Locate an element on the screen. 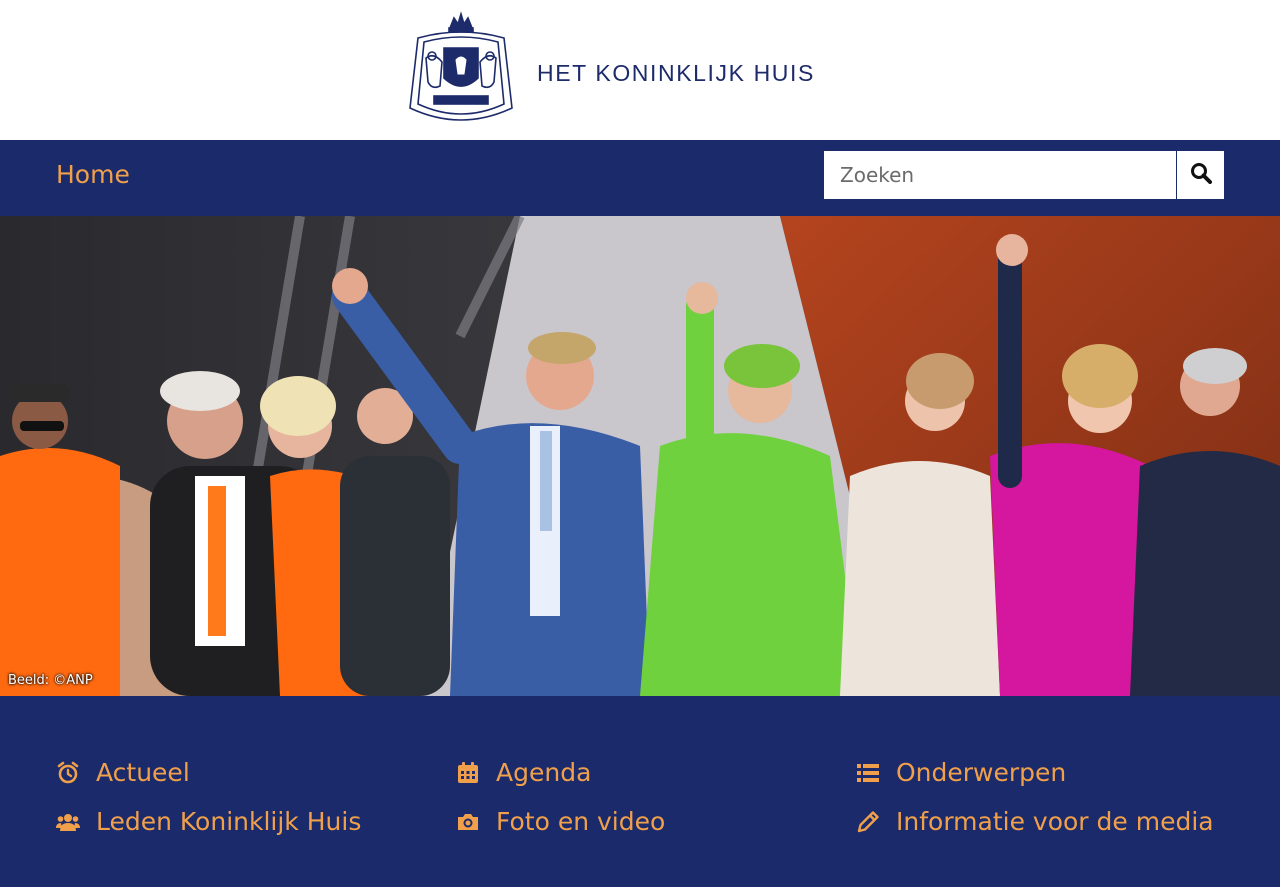 Image resolution: width=1280 pixels, height=887 pixels. link-label: Onderwerpen is located at coordinates (981, 772).